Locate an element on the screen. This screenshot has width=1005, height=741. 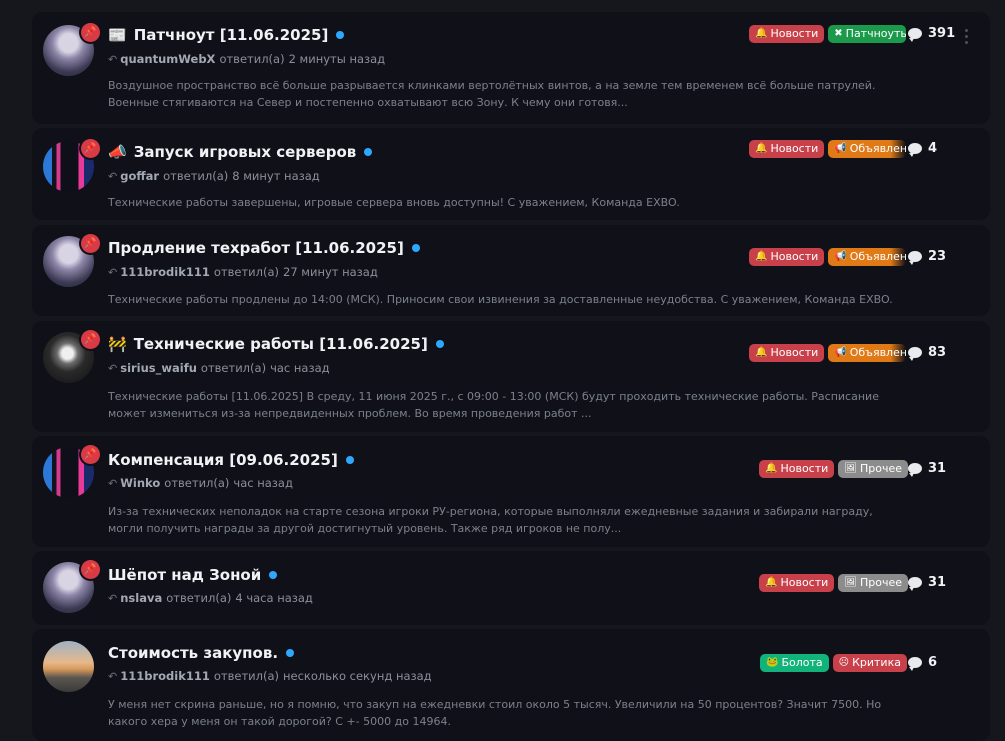
reply-time: 4 часа назад is located at coordinates (274, 598).